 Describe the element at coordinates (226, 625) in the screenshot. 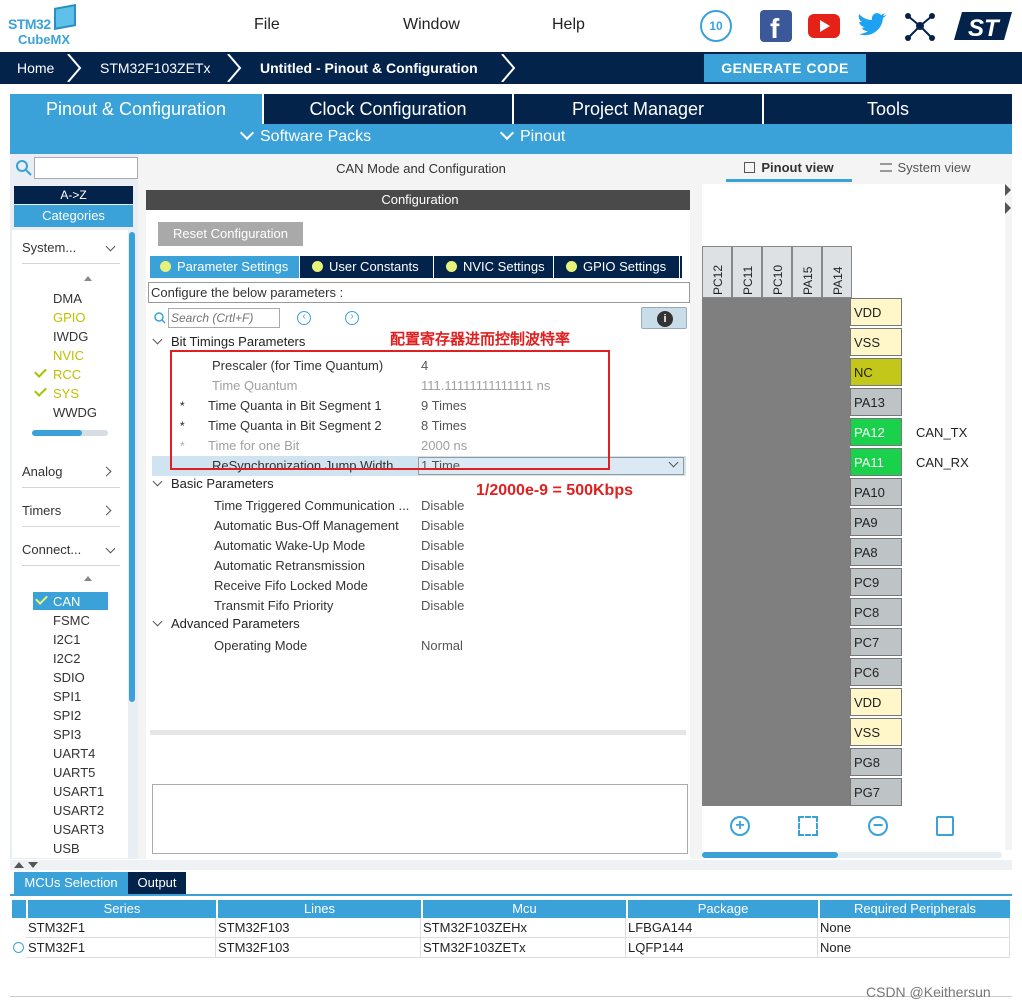

I see `section-advanced-parameters: Advanced Parameters` at that location.